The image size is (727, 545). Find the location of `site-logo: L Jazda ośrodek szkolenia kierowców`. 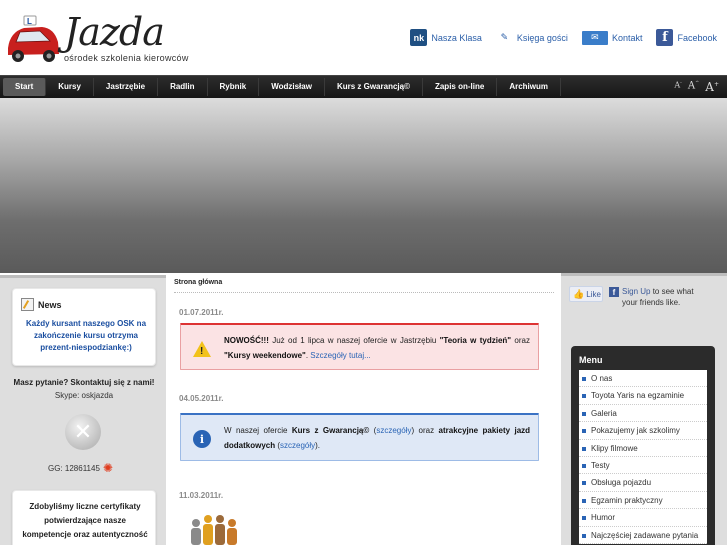

site-logo: L Jazda ośrodek szkolenia kierowców is located at coordinates (115, 37).